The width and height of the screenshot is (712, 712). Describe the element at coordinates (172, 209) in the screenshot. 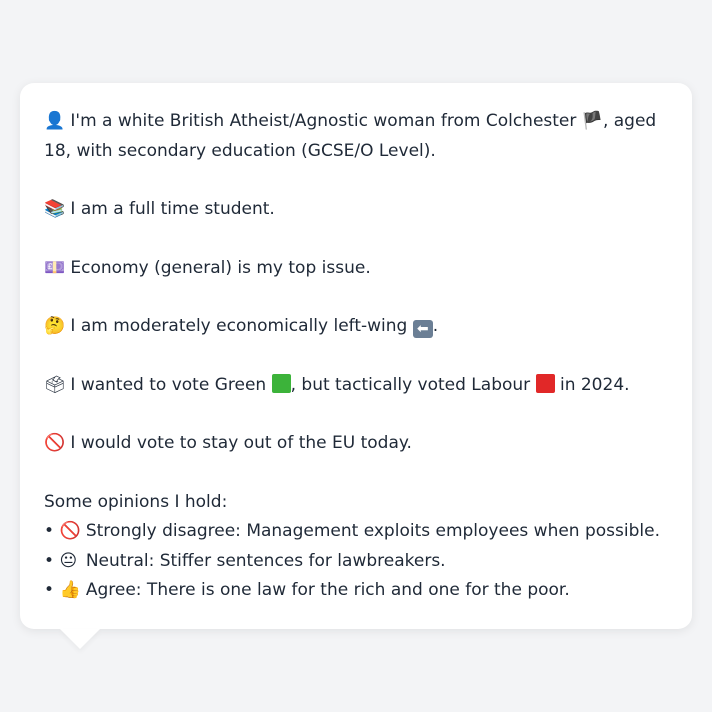

I see `occupation-text: I am a full time student.` at that location.